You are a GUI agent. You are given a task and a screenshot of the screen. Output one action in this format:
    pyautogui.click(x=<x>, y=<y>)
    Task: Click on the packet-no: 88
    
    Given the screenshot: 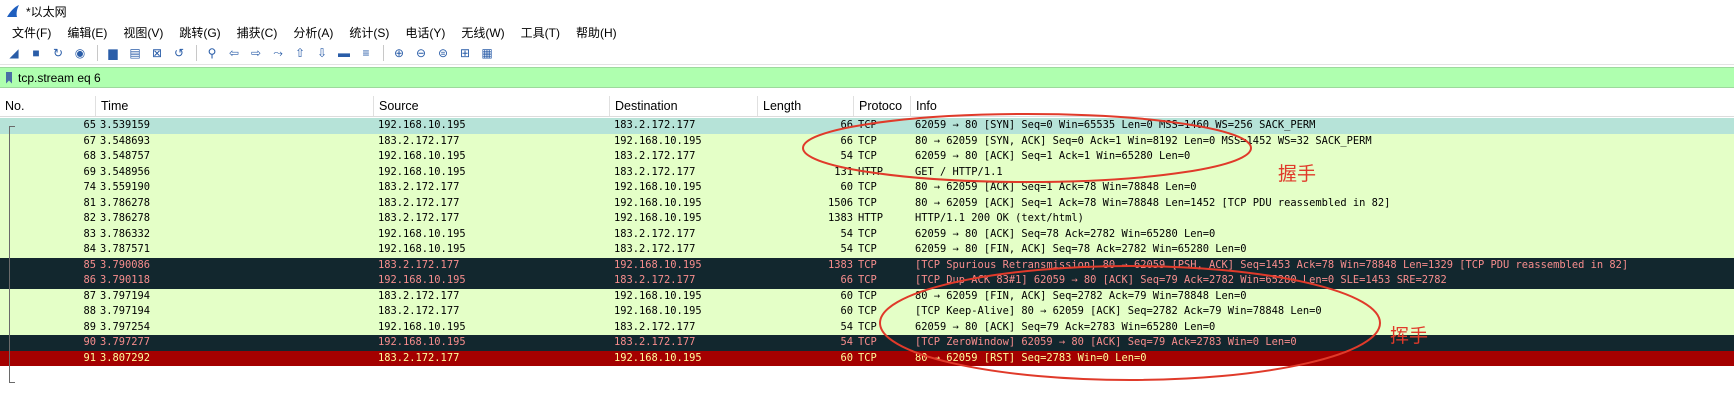 What is the action you would take?
    pyautogui.click(x=89, y=311)
    